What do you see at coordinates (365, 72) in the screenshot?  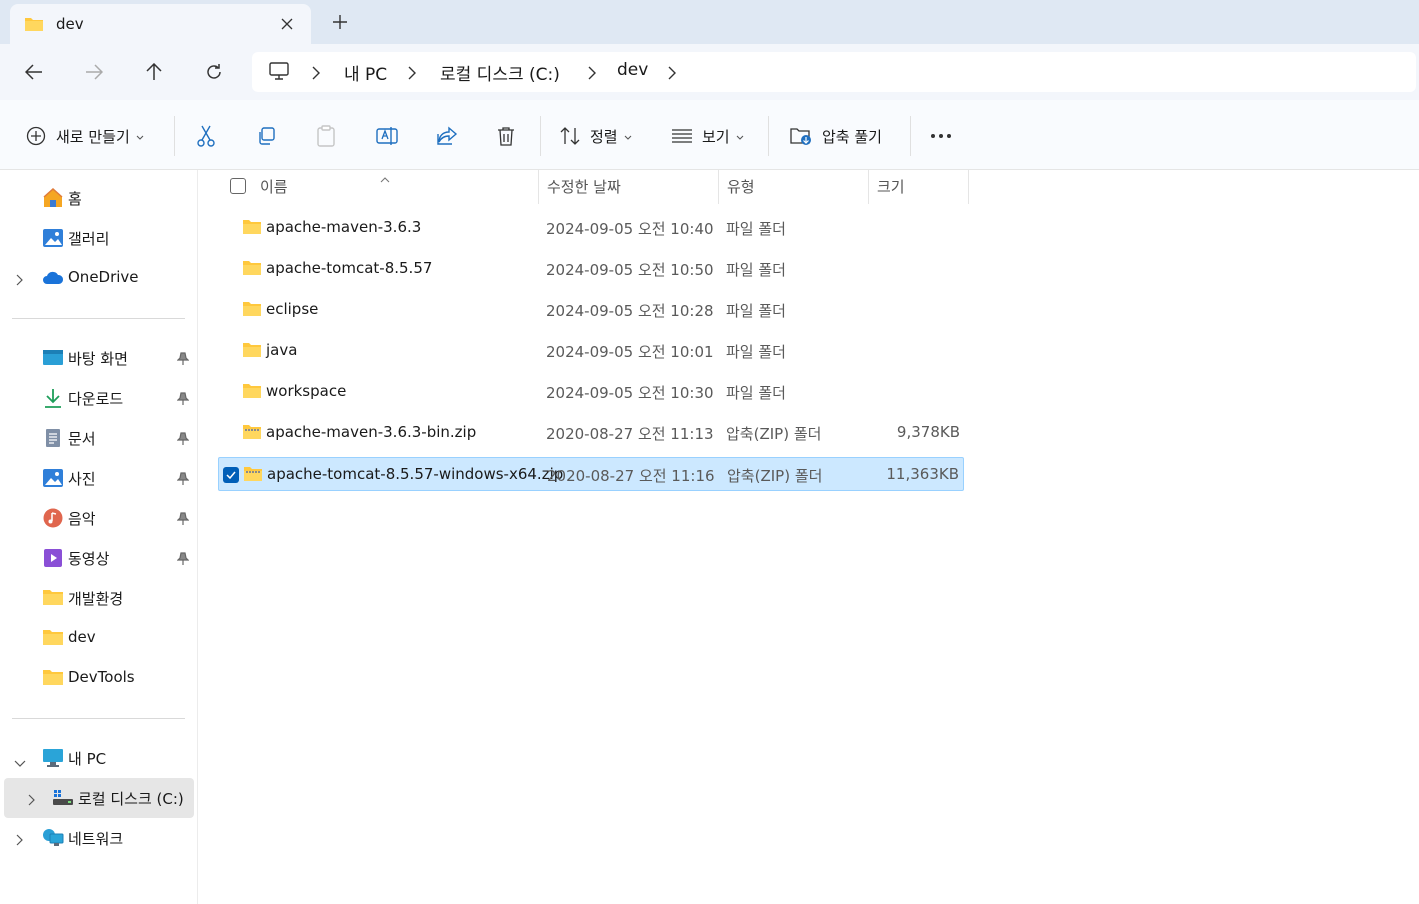 I see `breadcrumb-this-pc: 내 PC` at bounding box center [365, 72].